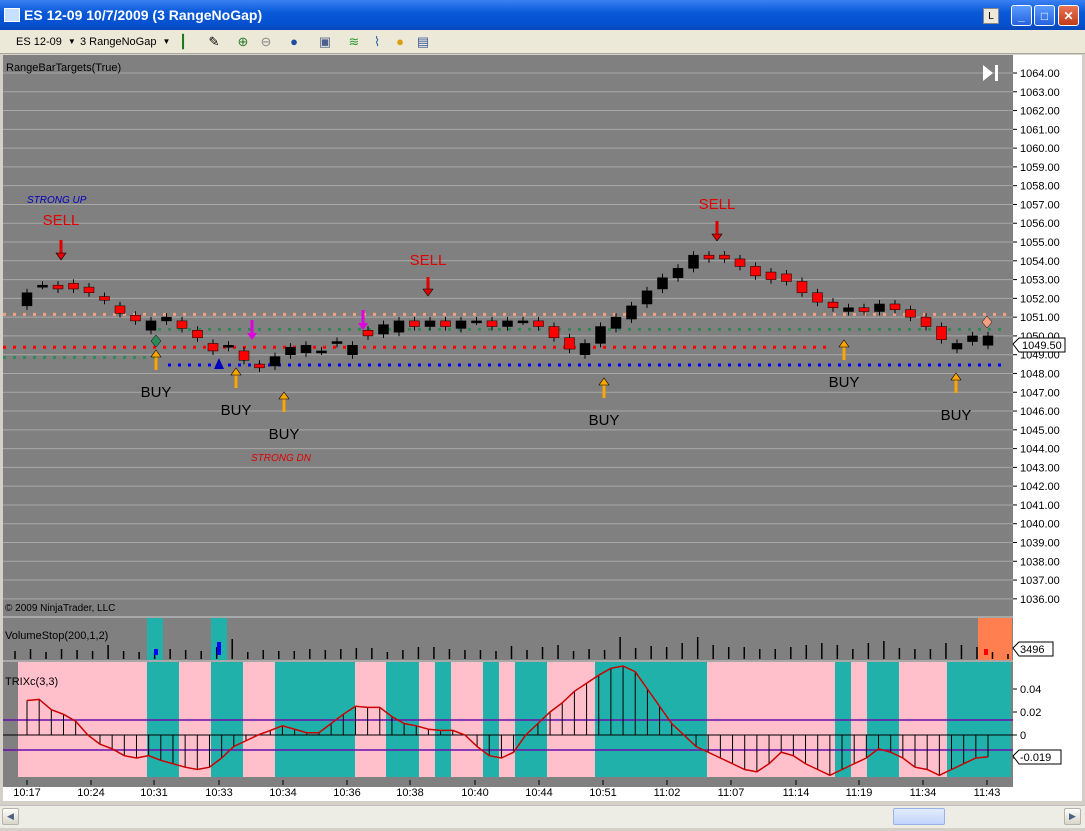 The image size is (1085, 831). Describe the element at coordinates (27, 793) in the screenshot. I see `time-axis-label: 10:17` at that location.